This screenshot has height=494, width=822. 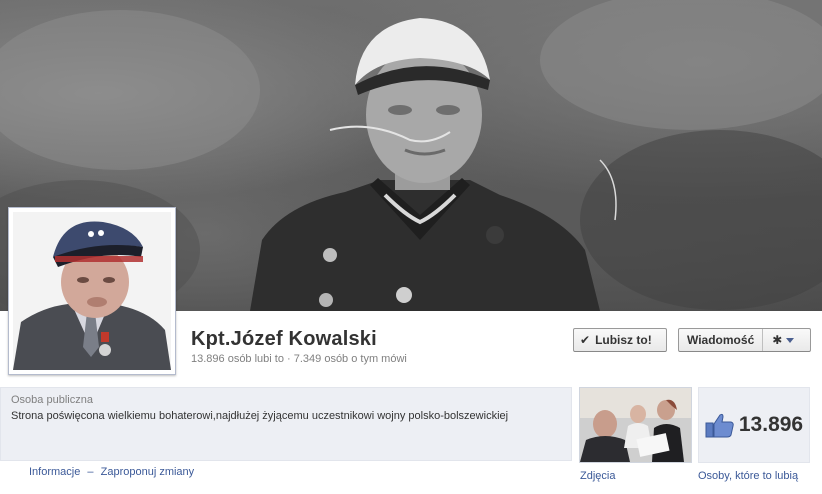 I want to click on gear-icon: ✱, so click(x=777, y=340).